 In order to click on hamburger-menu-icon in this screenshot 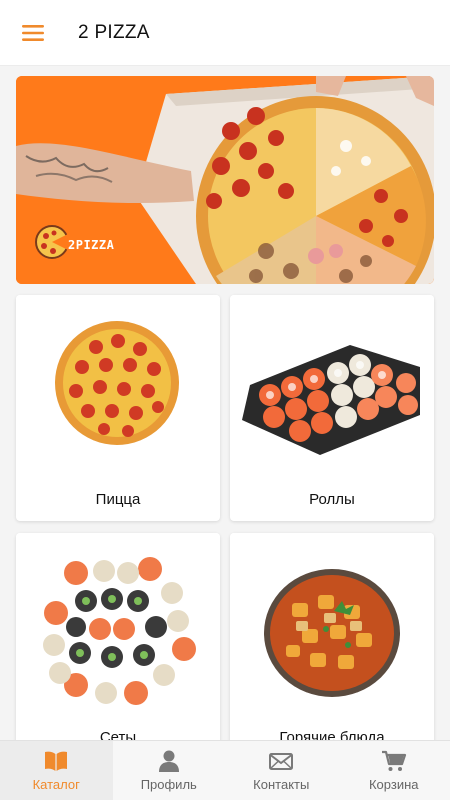, I will do `click(33, 32)`.